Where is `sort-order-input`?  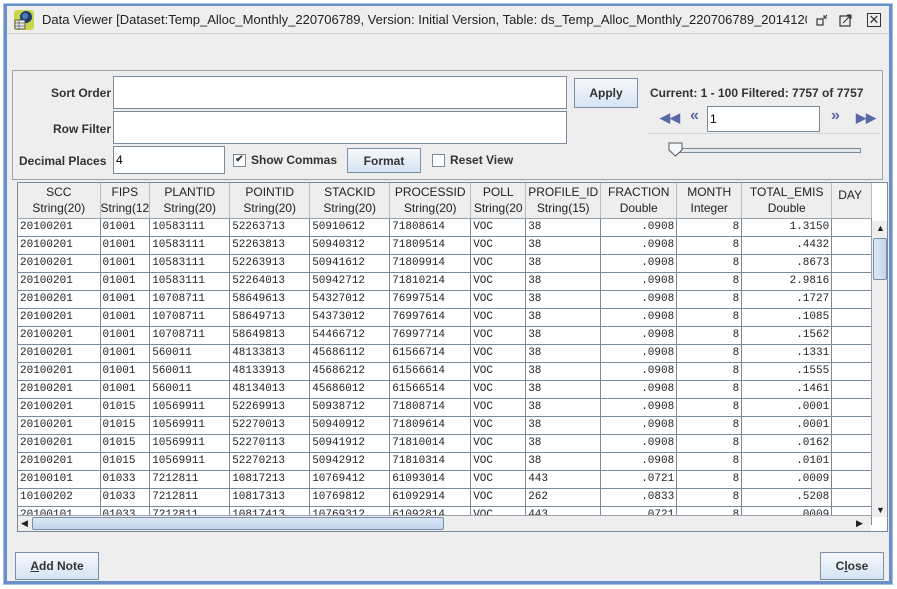 sort-order-input is located at coordinates (340, 92).